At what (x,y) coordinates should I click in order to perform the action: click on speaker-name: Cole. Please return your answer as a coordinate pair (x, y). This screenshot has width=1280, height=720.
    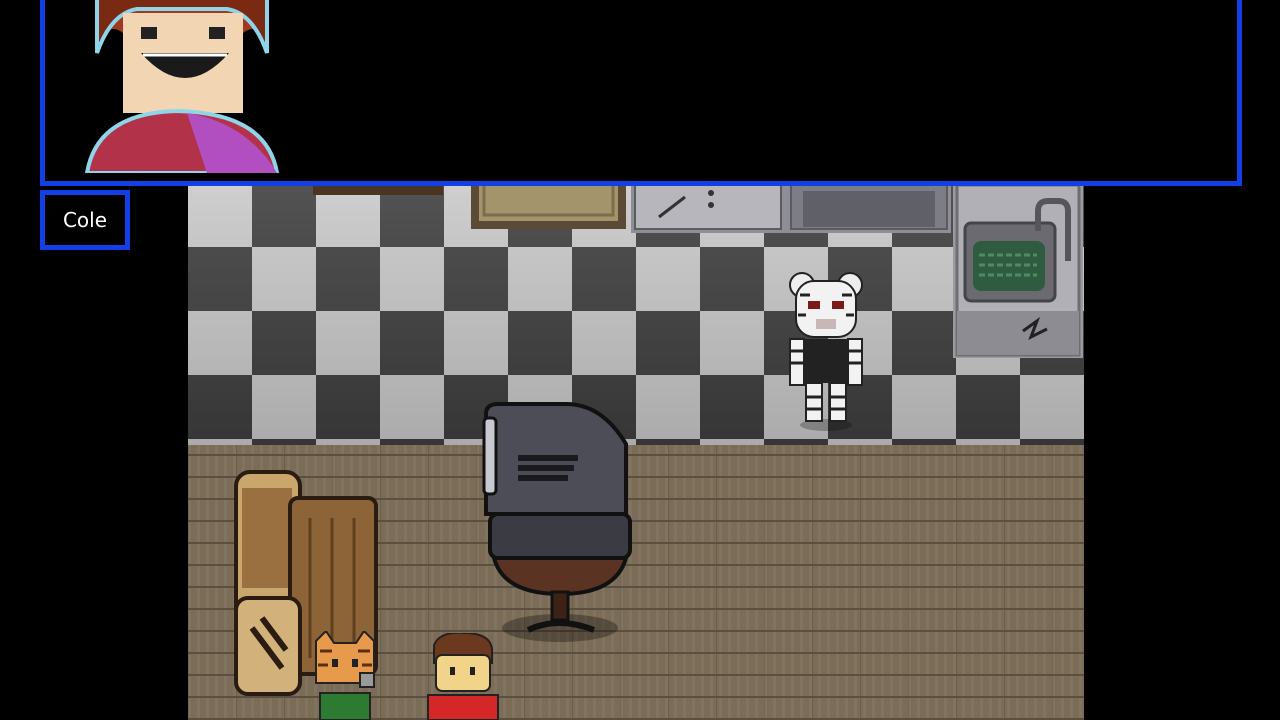
    Looking at the image, I should click on (85, 220).